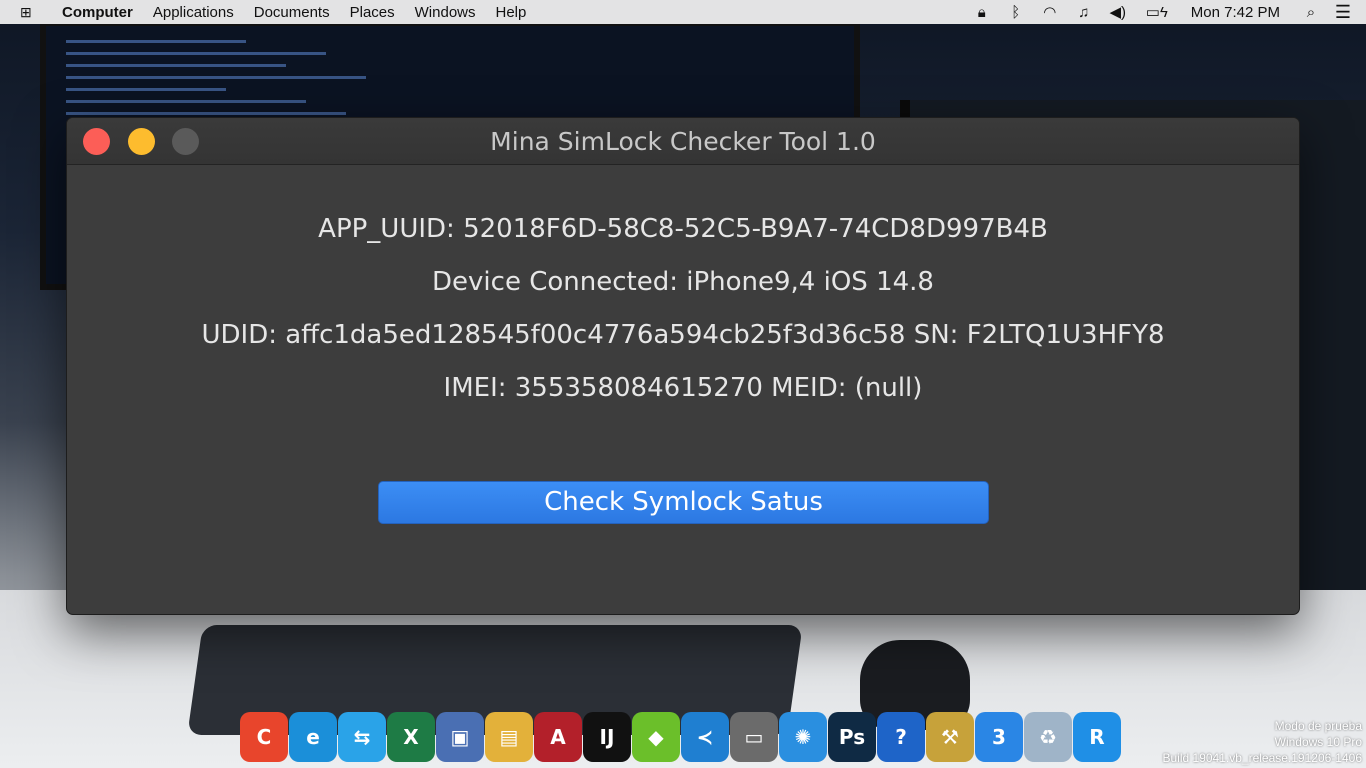  I want to click on watermark-line-1: Modo de prueba, so click(1318, 726).